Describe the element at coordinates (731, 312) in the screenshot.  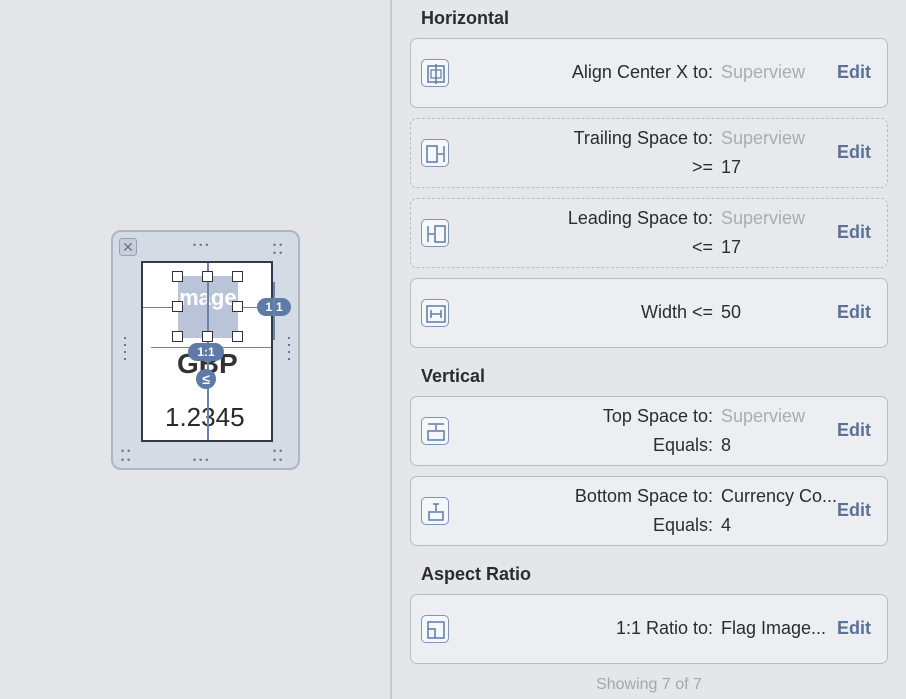
I see `constraint-constant: 50` at that location.